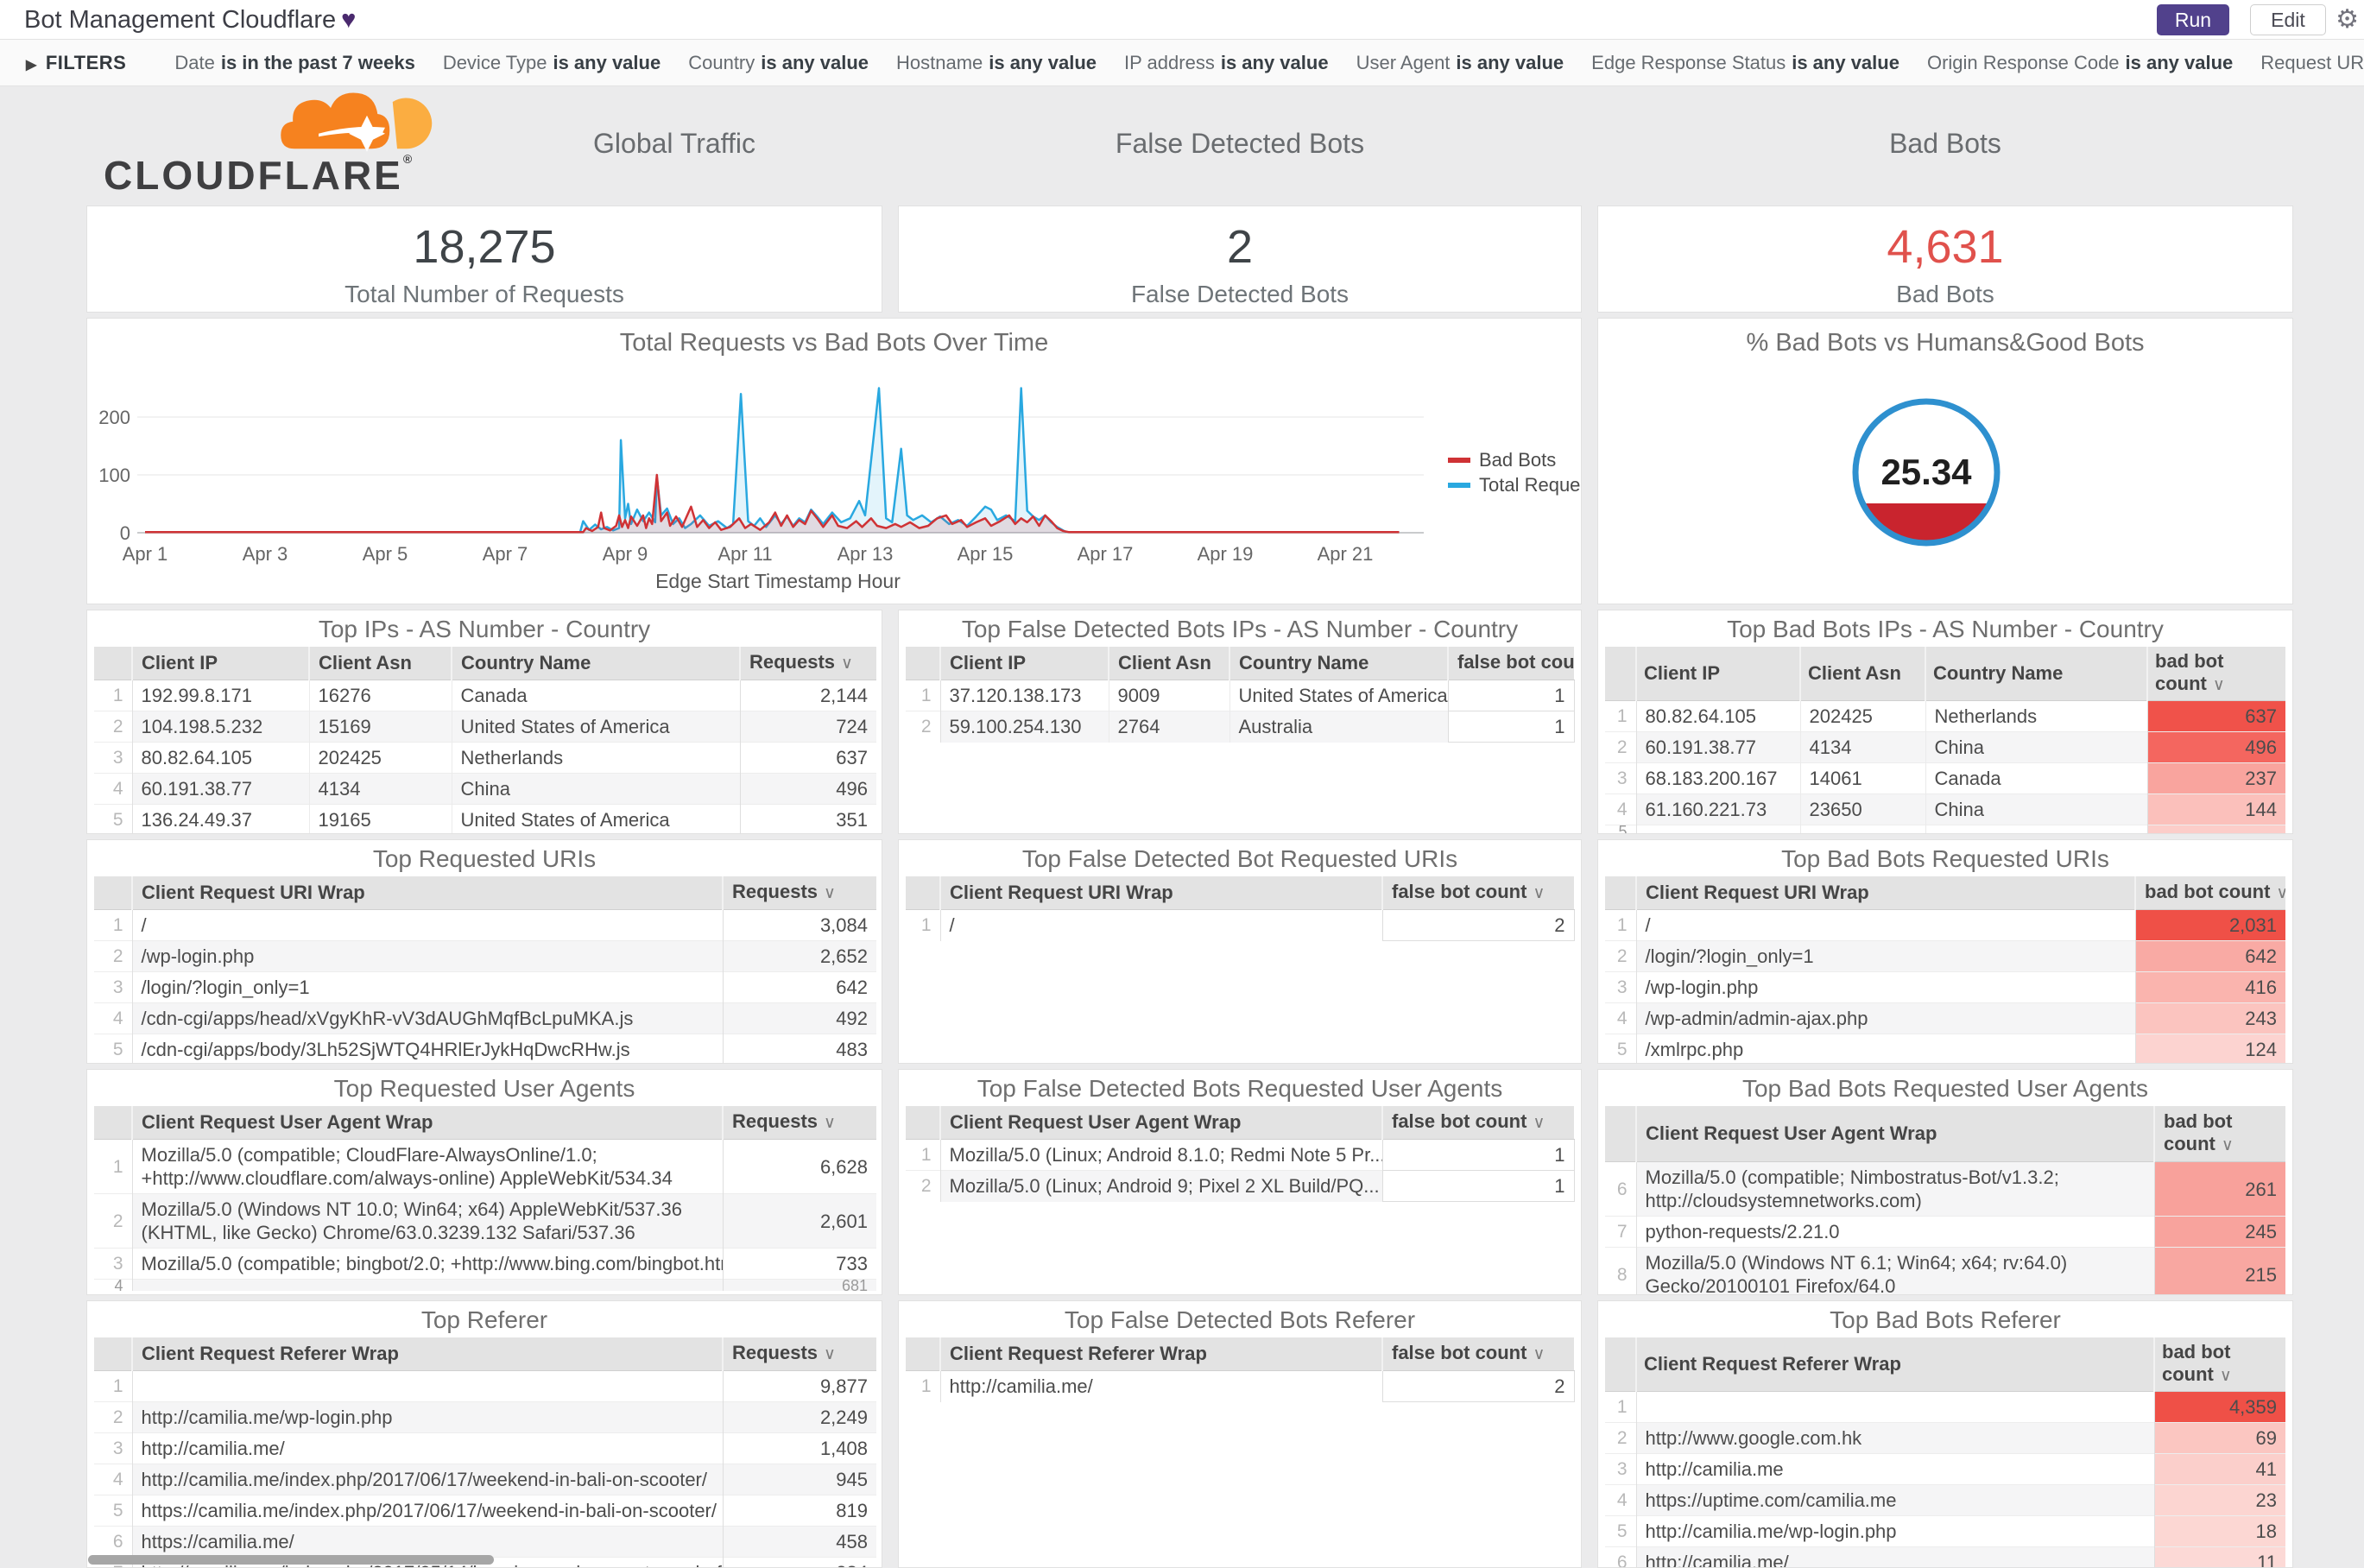 The image size is (2364, 1568). What do you see at coordinates (485, 1285) in the screenshot?
I see `table-row: 4 681` at bounding box center [485, 1285].